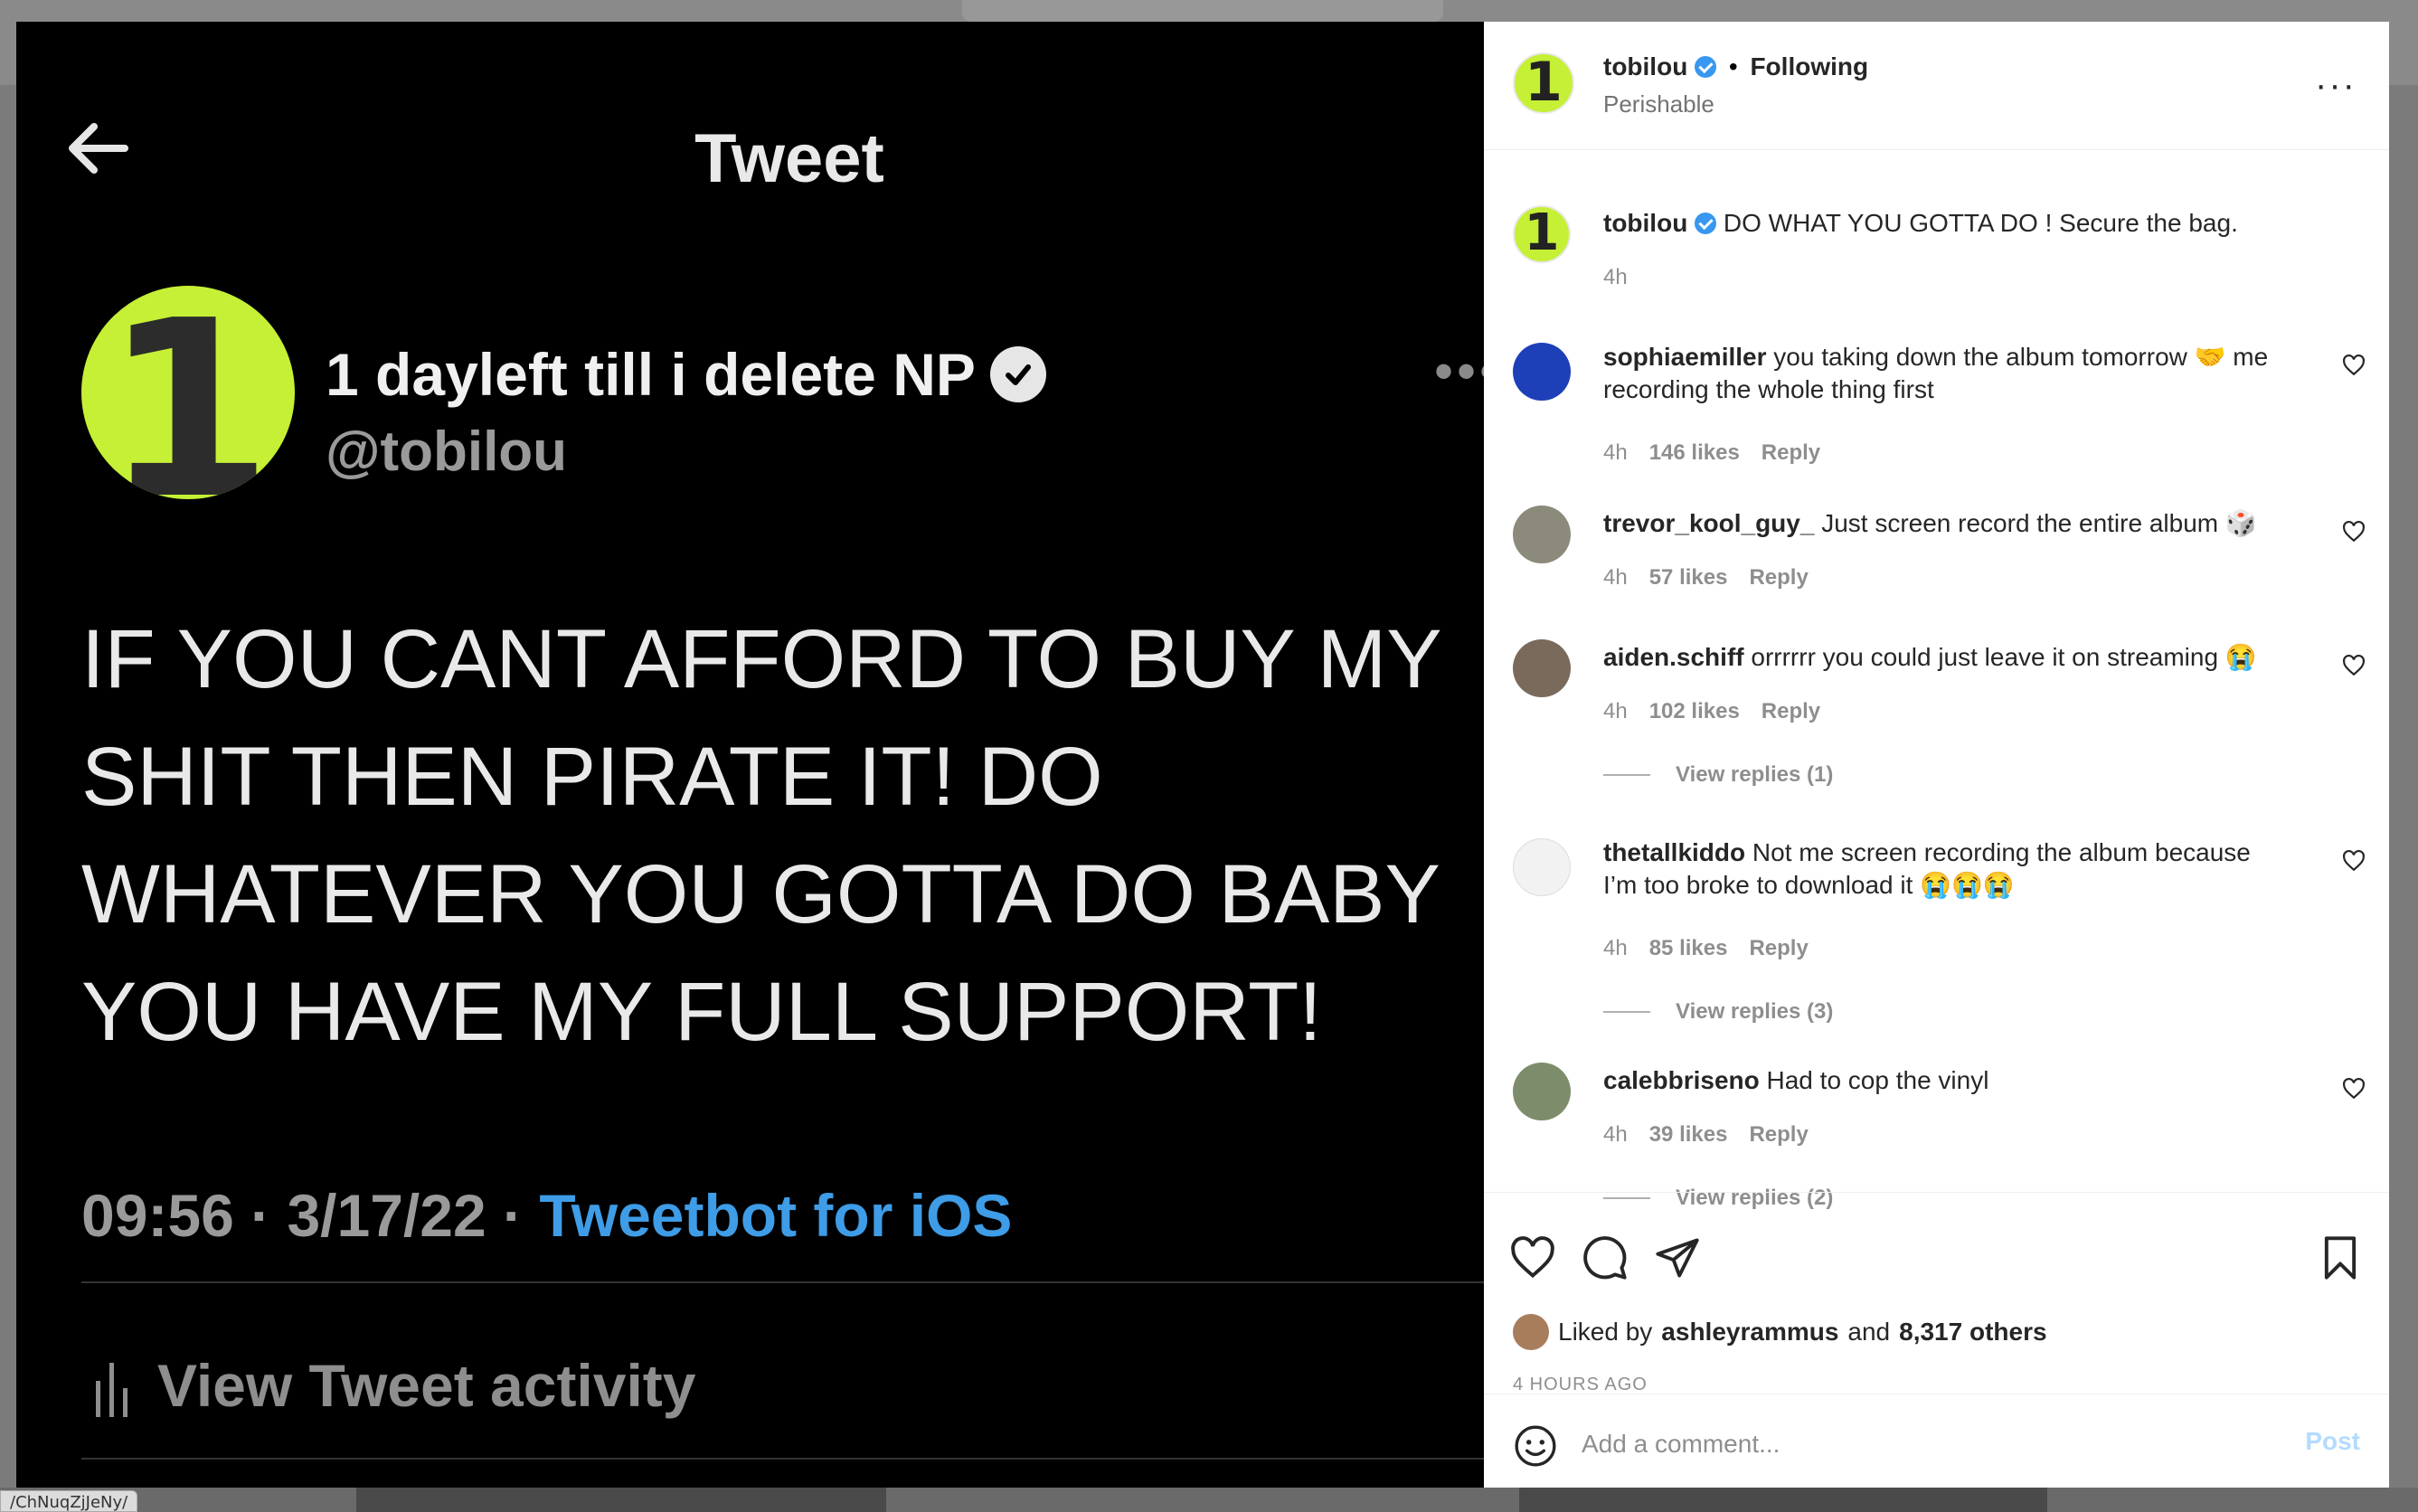 This screenshot has height=1512, width=2418. Describe the element at coordinates (1688, 578) in the screenshot. I see `comment-likes: 57 likes` at that location.